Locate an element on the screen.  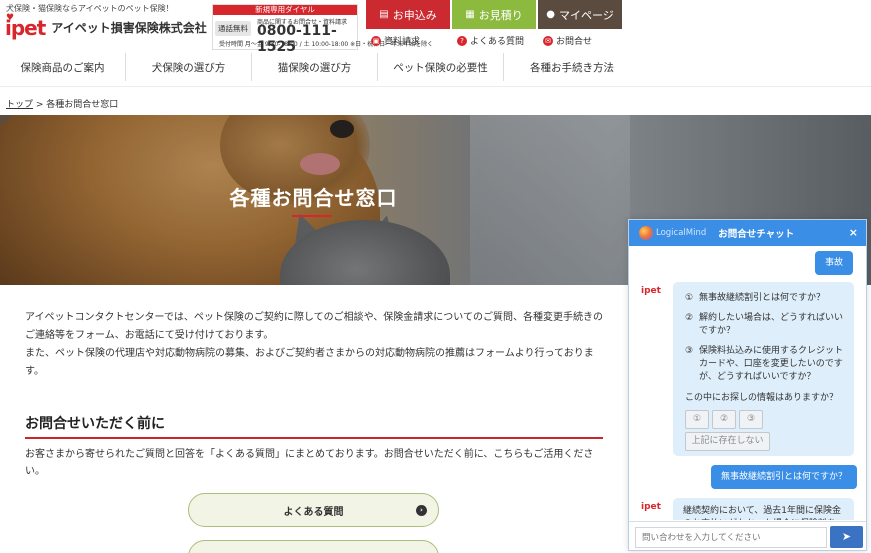
faq-button-label: よくある質問 is located at coordinates (313, 512).